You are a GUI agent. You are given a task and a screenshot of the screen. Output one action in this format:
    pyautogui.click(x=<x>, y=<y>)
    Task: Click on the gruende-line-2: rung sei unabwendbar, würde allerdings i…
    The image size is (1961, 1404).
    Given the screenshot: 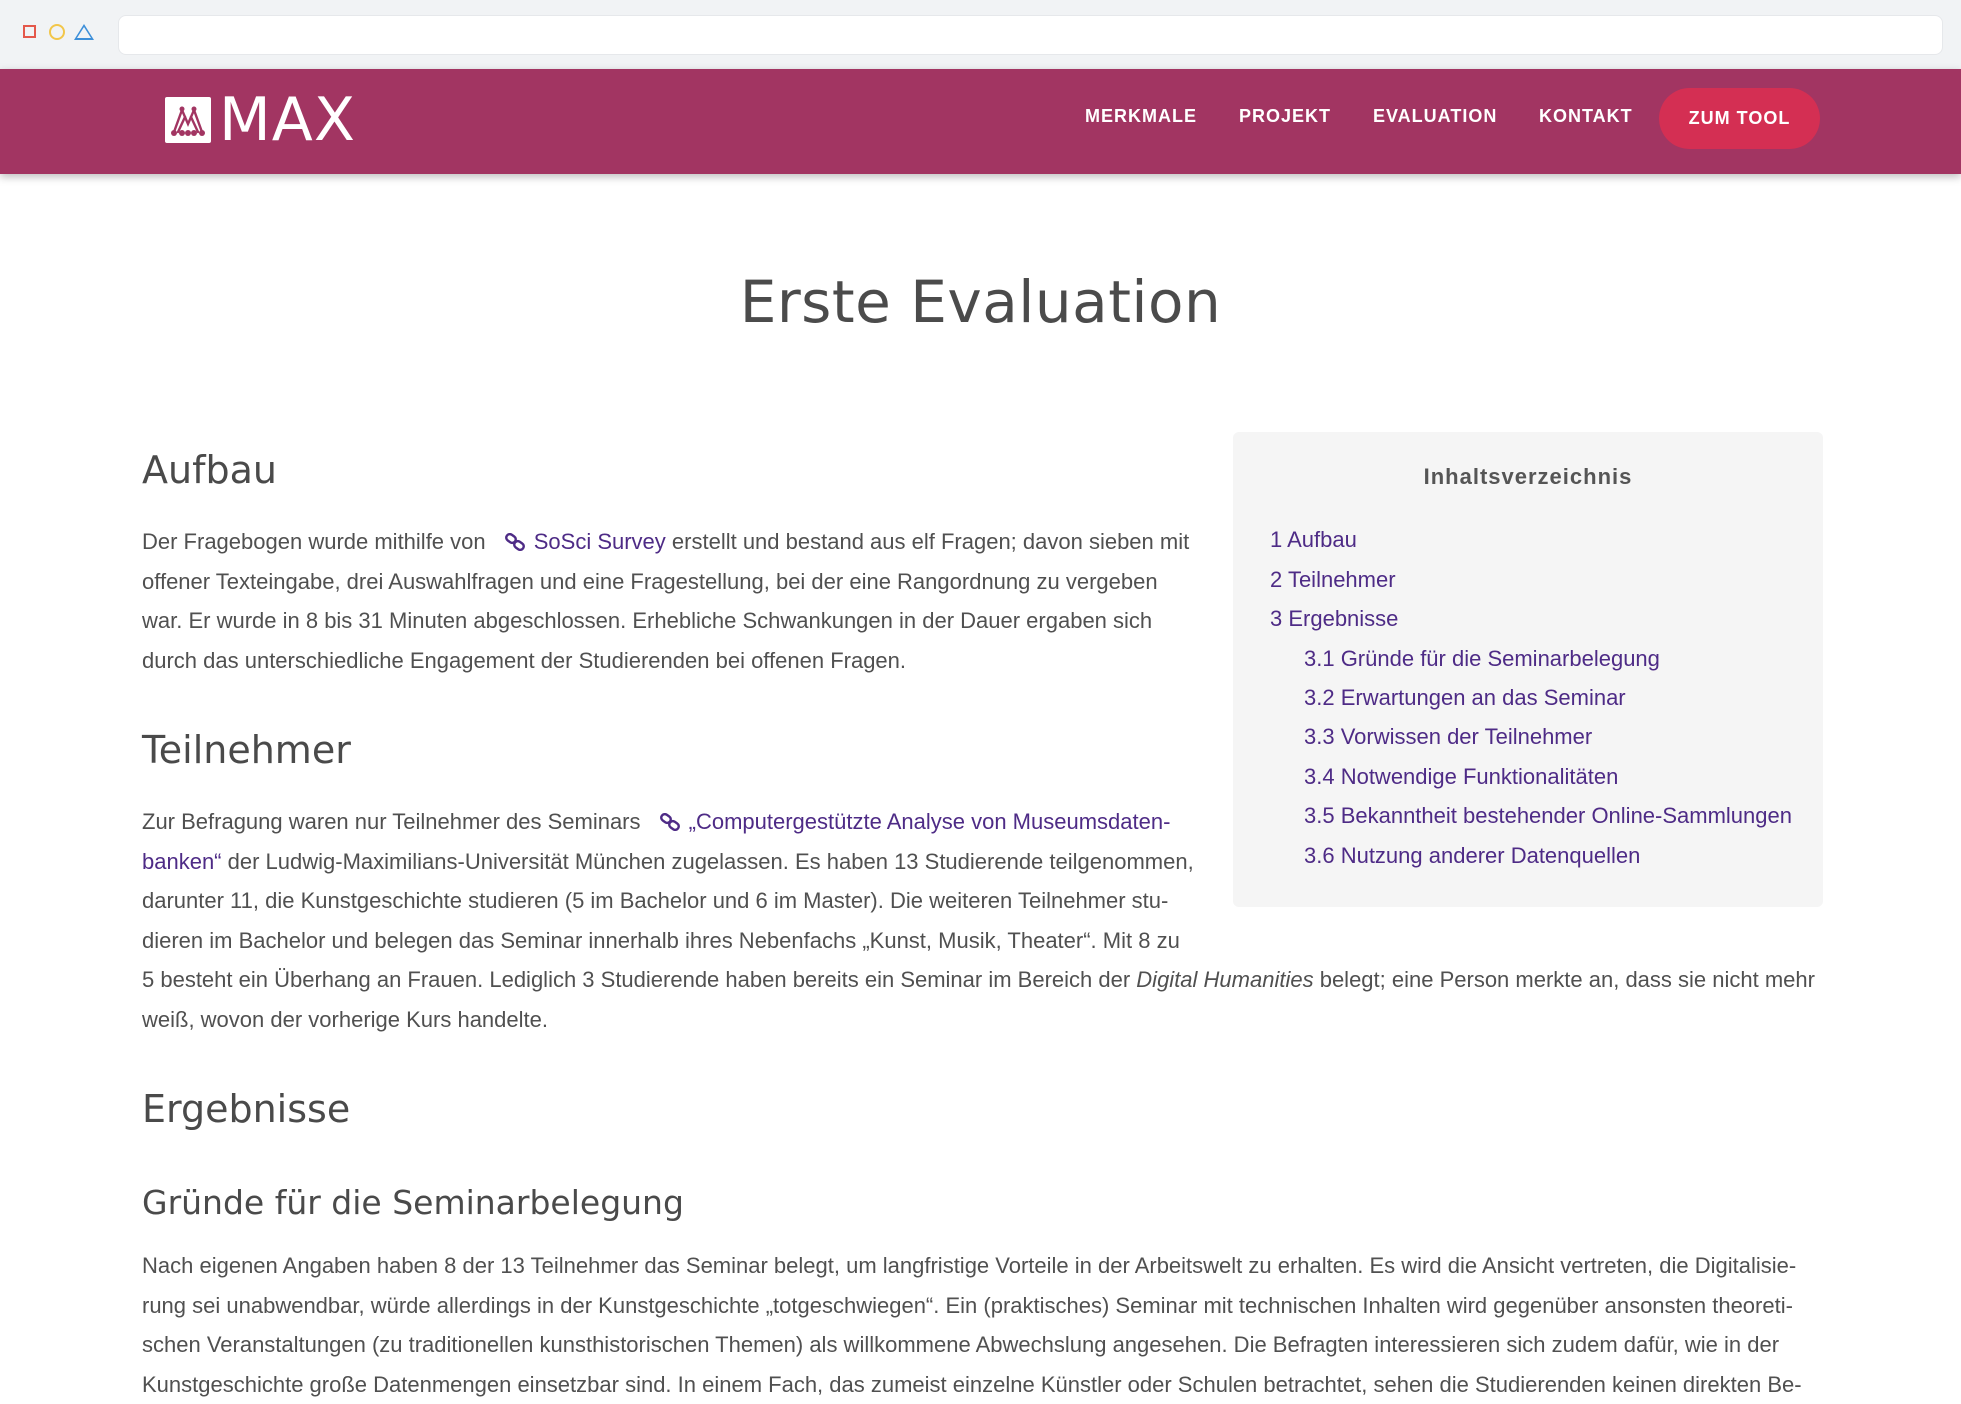 What is the action you would take?
    pyautogui.click(x=1002, y=1306)
    